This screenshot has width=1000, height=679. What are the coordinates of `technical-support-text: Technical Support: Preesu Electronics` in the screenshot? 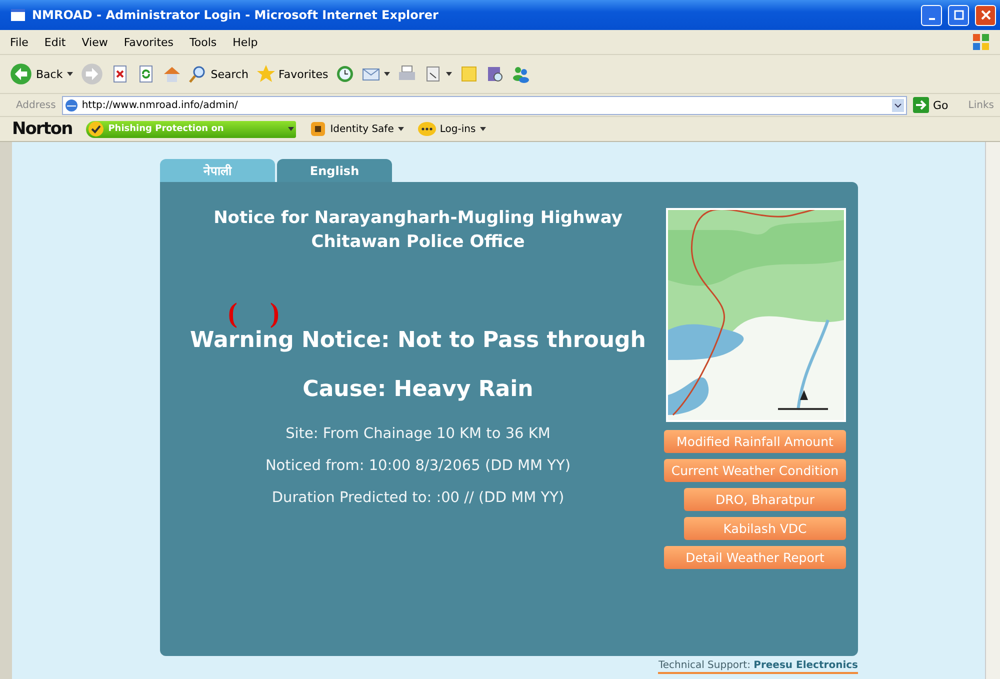 It's located at (758, 667).